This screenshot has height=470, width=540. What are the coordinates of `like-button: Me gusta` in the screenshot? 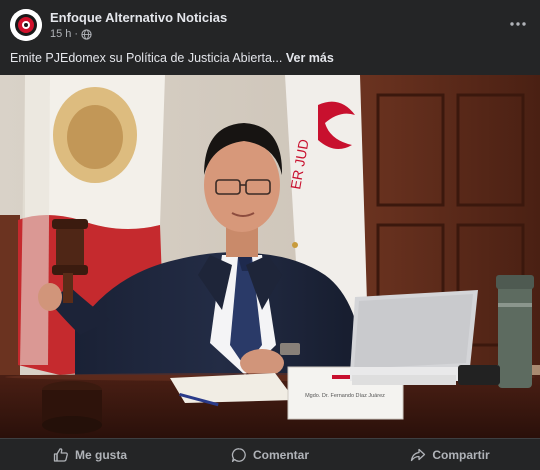 It's located at (90, 454).